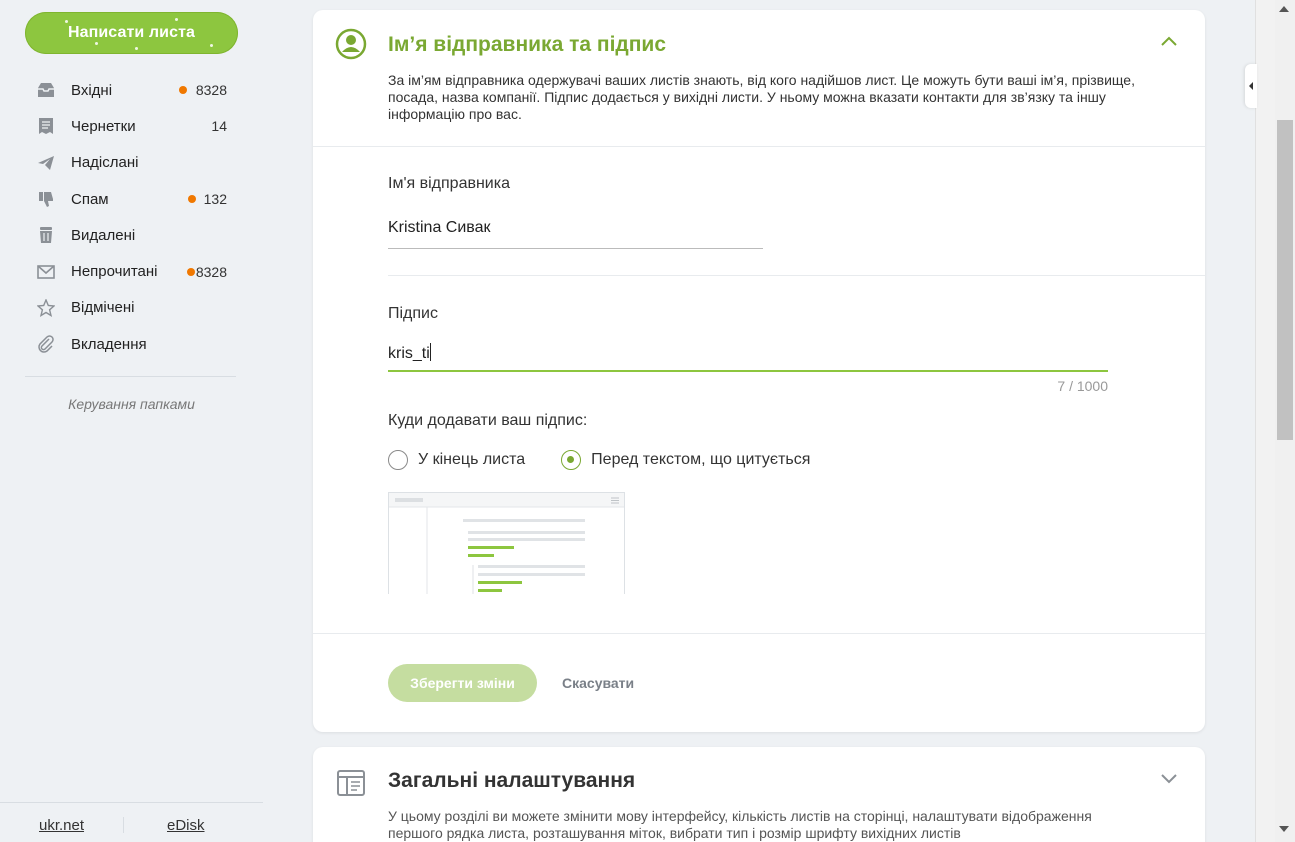 The width and height of the screenshot is (1295, 842). Describe the element at coordinates (1284, 829) in the screenshot. I see `scroll-down-icon` at that location.